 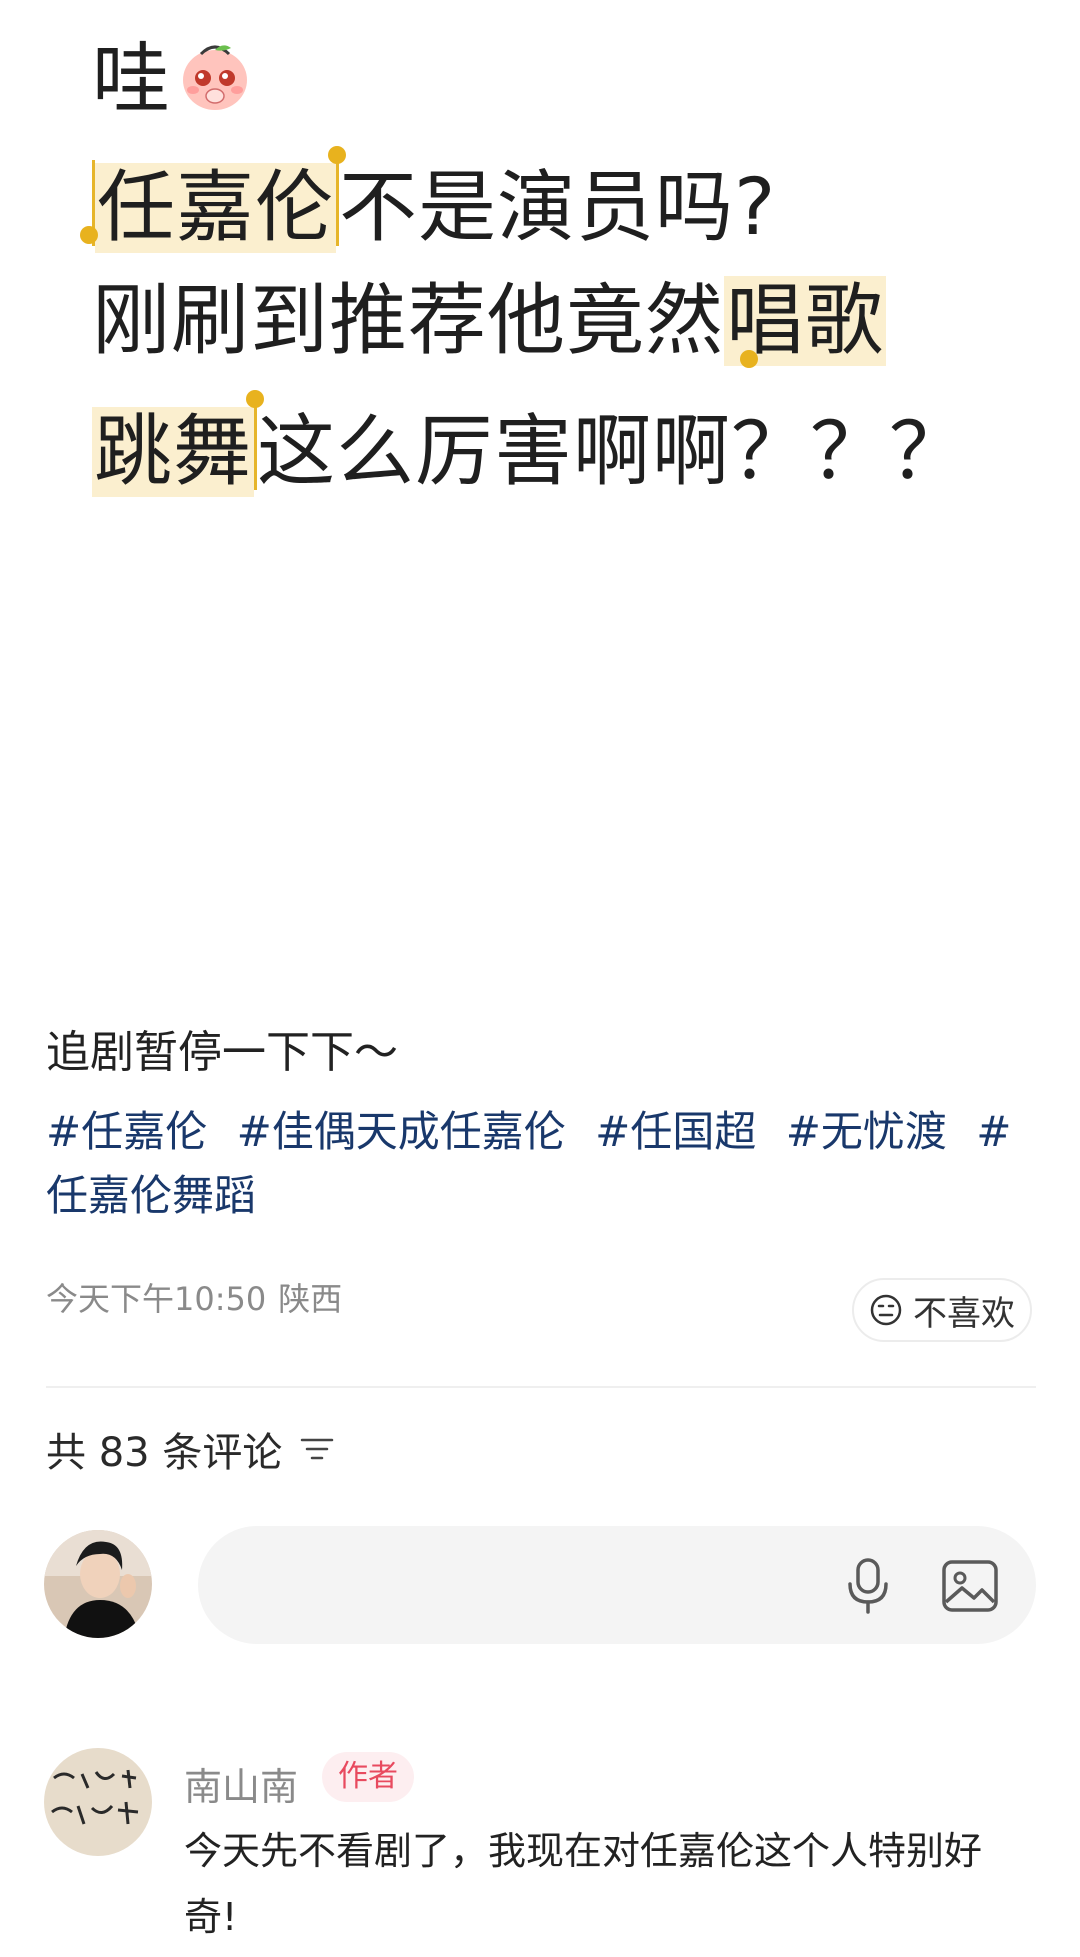 I want to click on post-line-4-rest: 这么厉害啊啊？？？, so click(x=613, y=452).